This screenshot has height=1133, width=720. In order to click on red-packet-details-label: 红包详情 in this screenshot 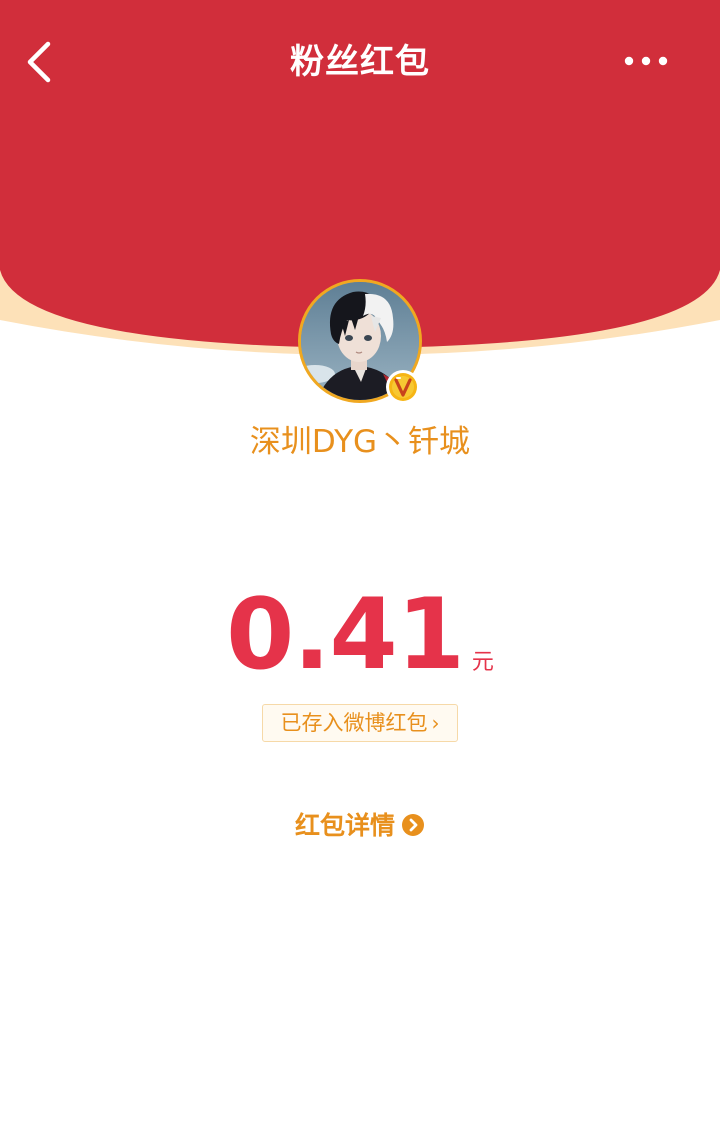, I will do `click(344, 825)`.